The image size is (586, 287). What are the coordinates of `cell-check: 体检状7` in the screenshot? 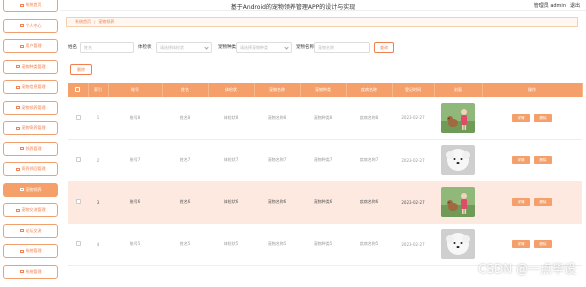 It's located at (231, 160).